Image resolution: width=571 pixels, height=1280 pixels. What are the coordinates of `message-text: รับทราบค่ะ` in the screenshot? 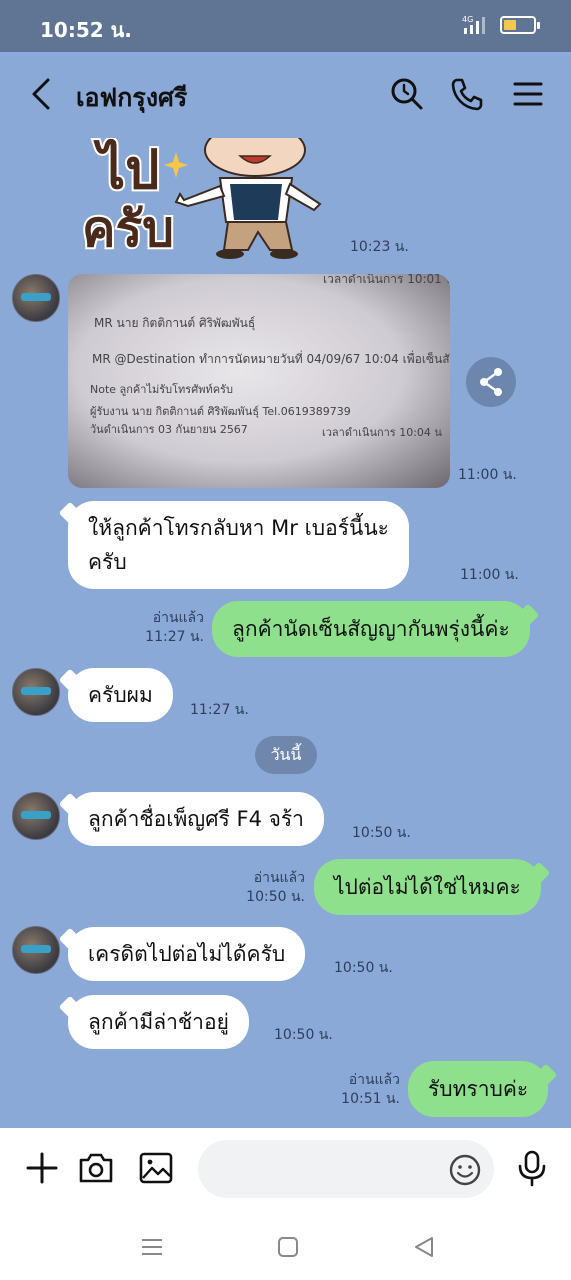 It's located at (478, 1089).